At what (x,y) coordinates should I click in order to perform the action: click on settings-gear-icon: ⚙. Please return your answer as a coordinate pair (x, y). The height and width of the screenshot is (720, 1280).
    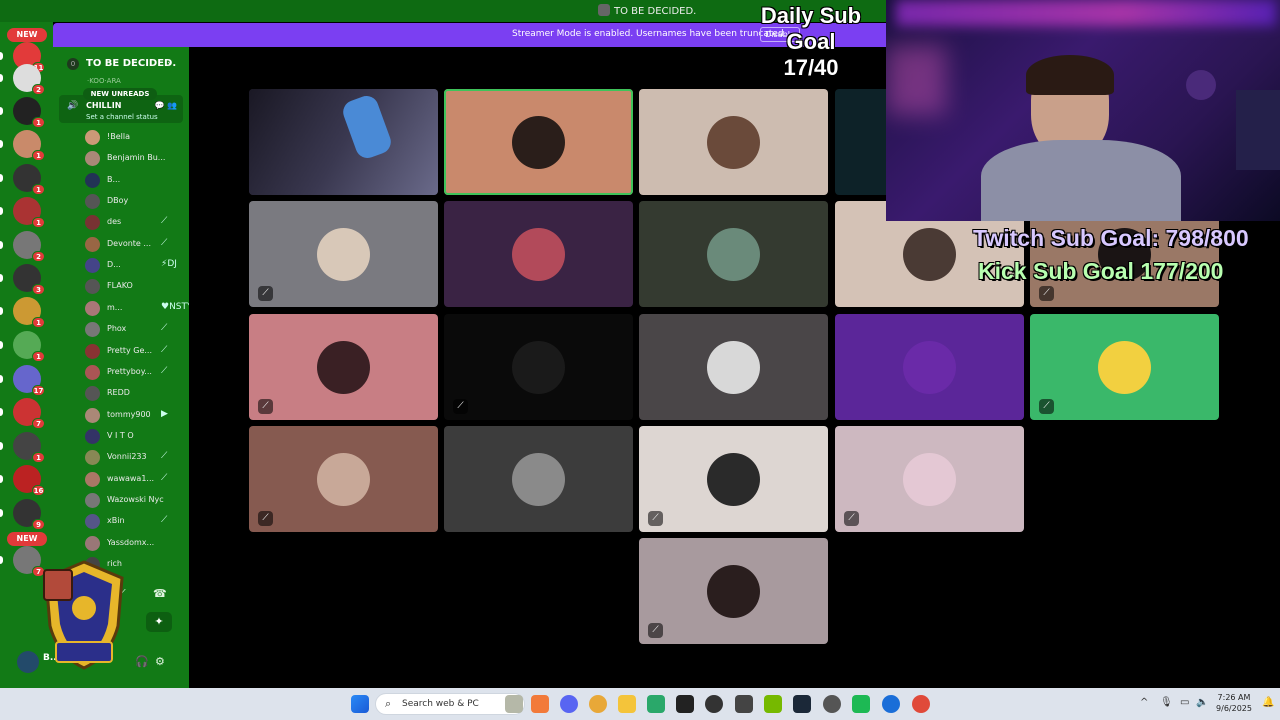
    Looking at the image, I should click on (160, 661).